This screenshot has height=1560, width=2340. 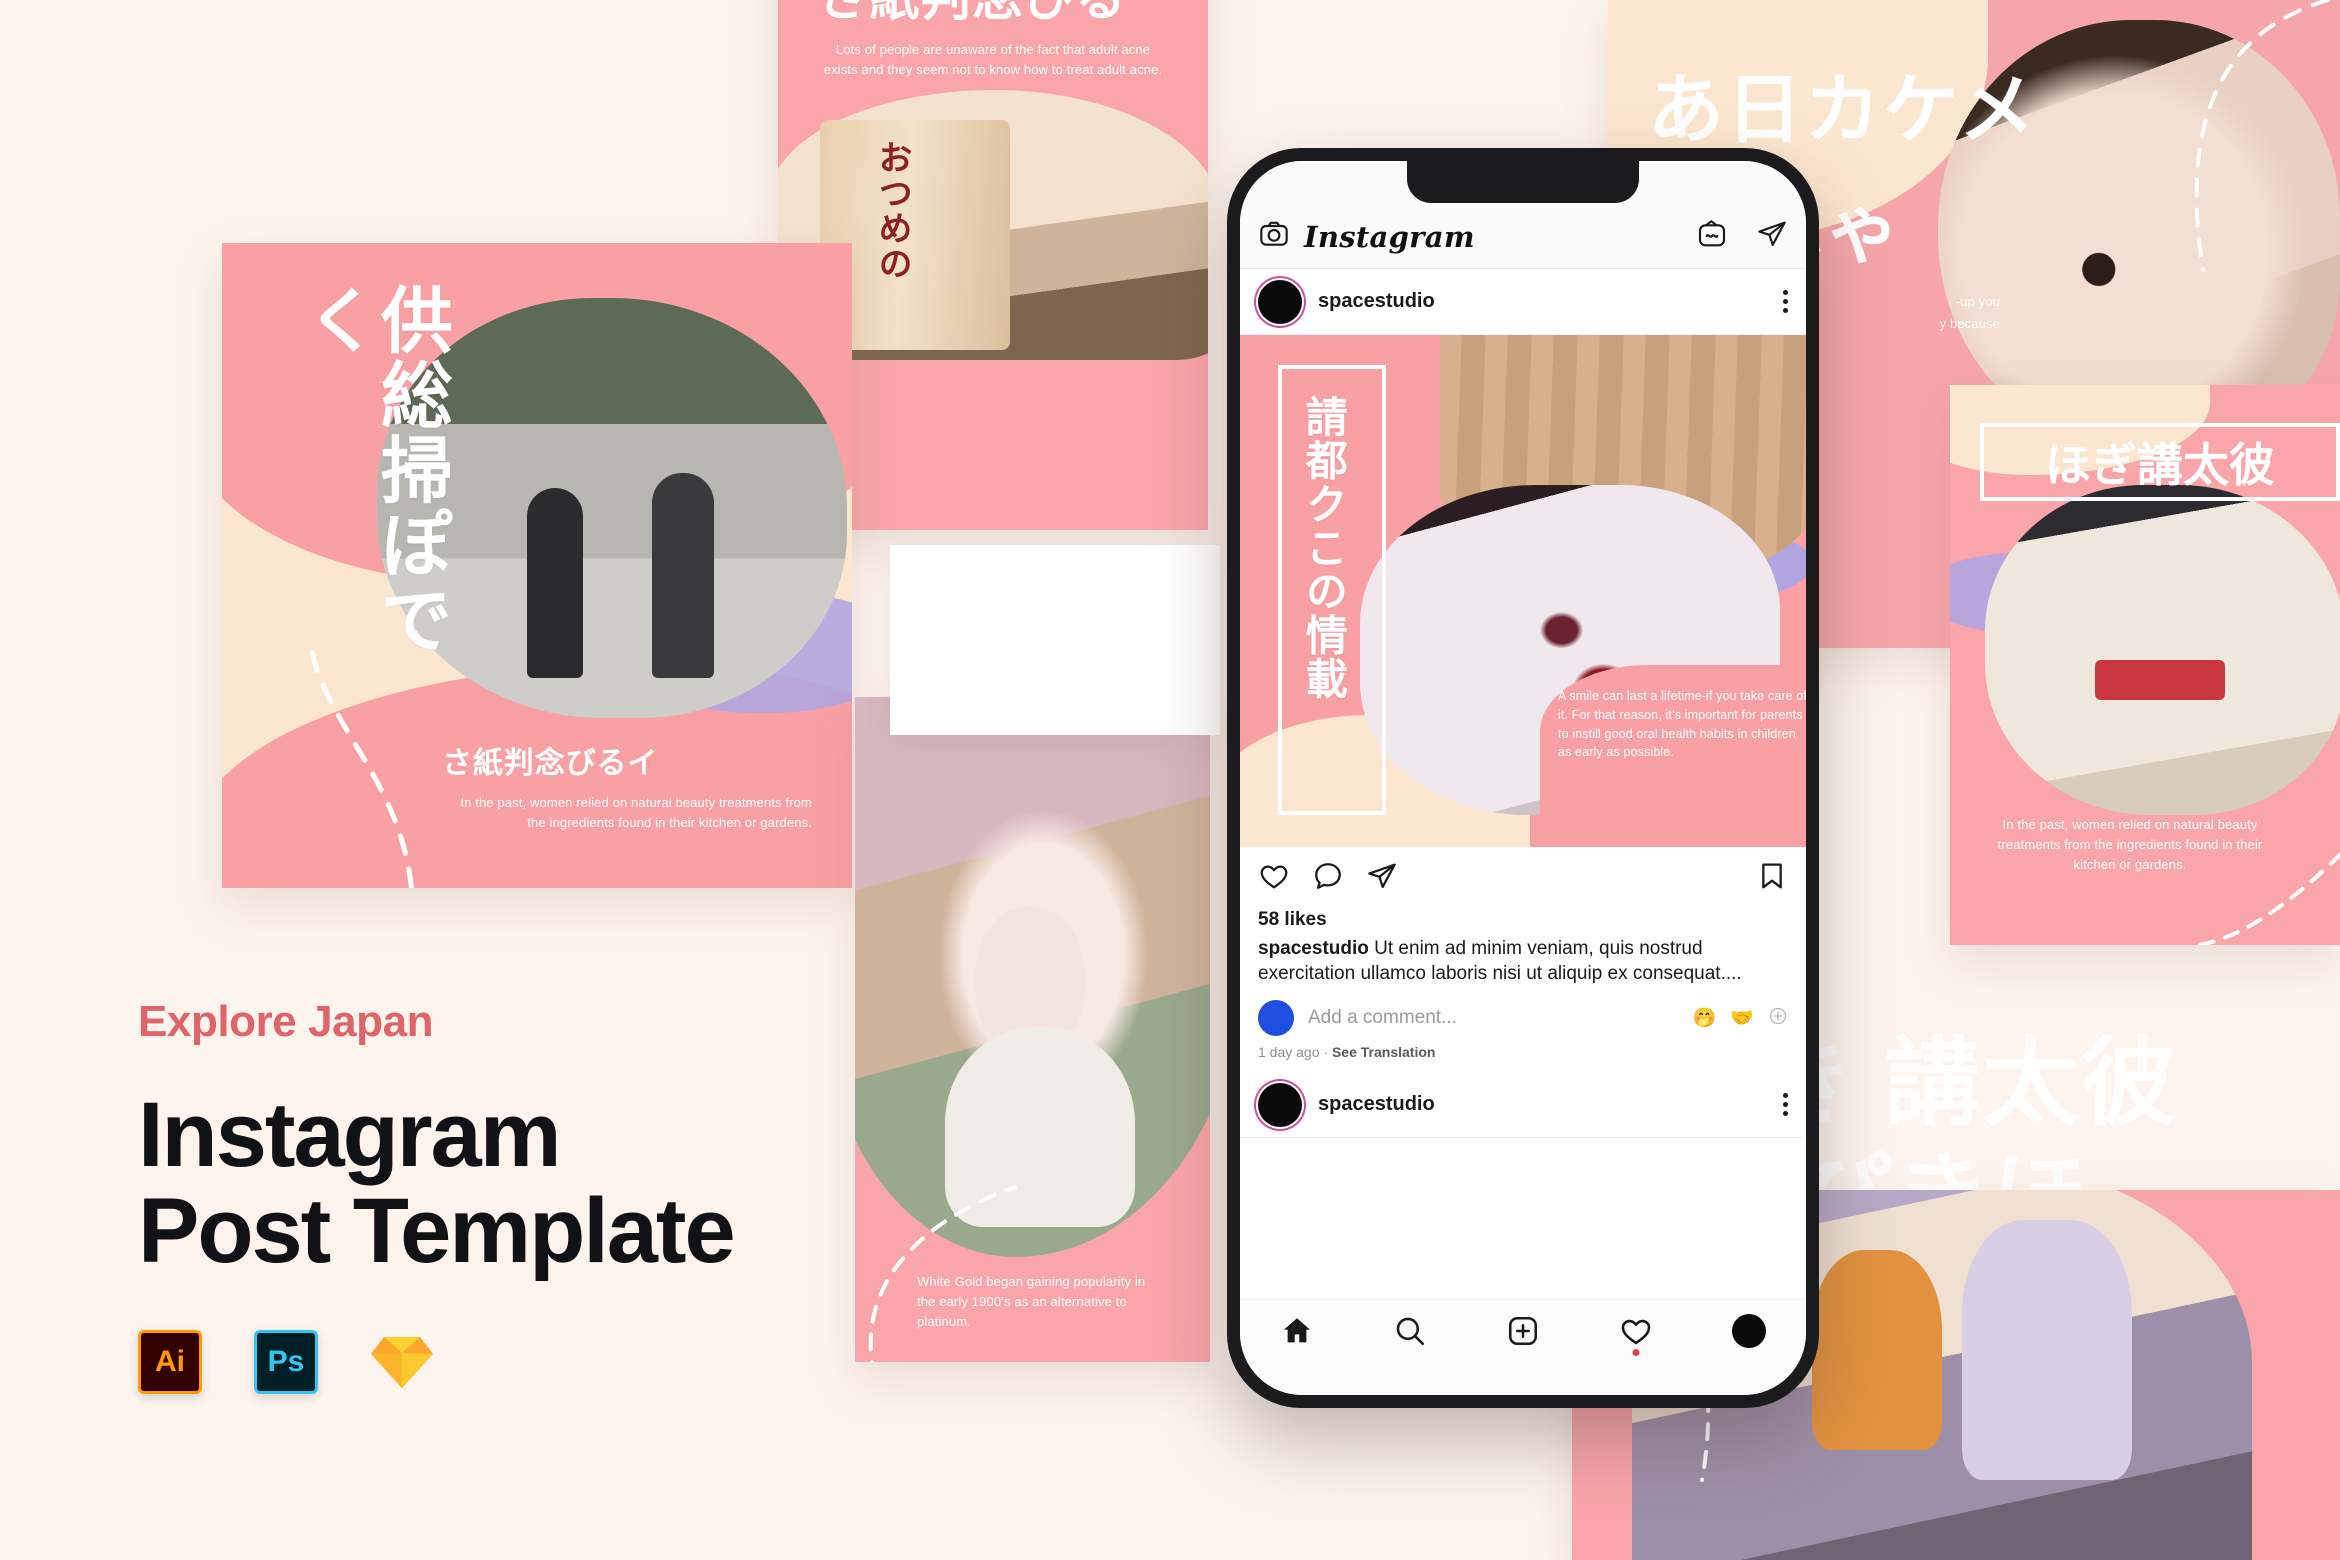 I want to click on tab-bar, so click(x=1523, y=1347).